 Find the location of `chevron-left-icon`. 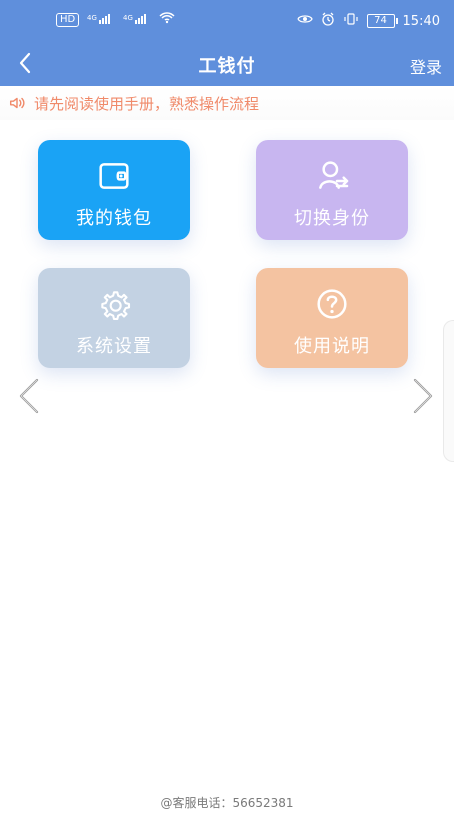

chevron-left-icon is located at coordinates (29, 396).